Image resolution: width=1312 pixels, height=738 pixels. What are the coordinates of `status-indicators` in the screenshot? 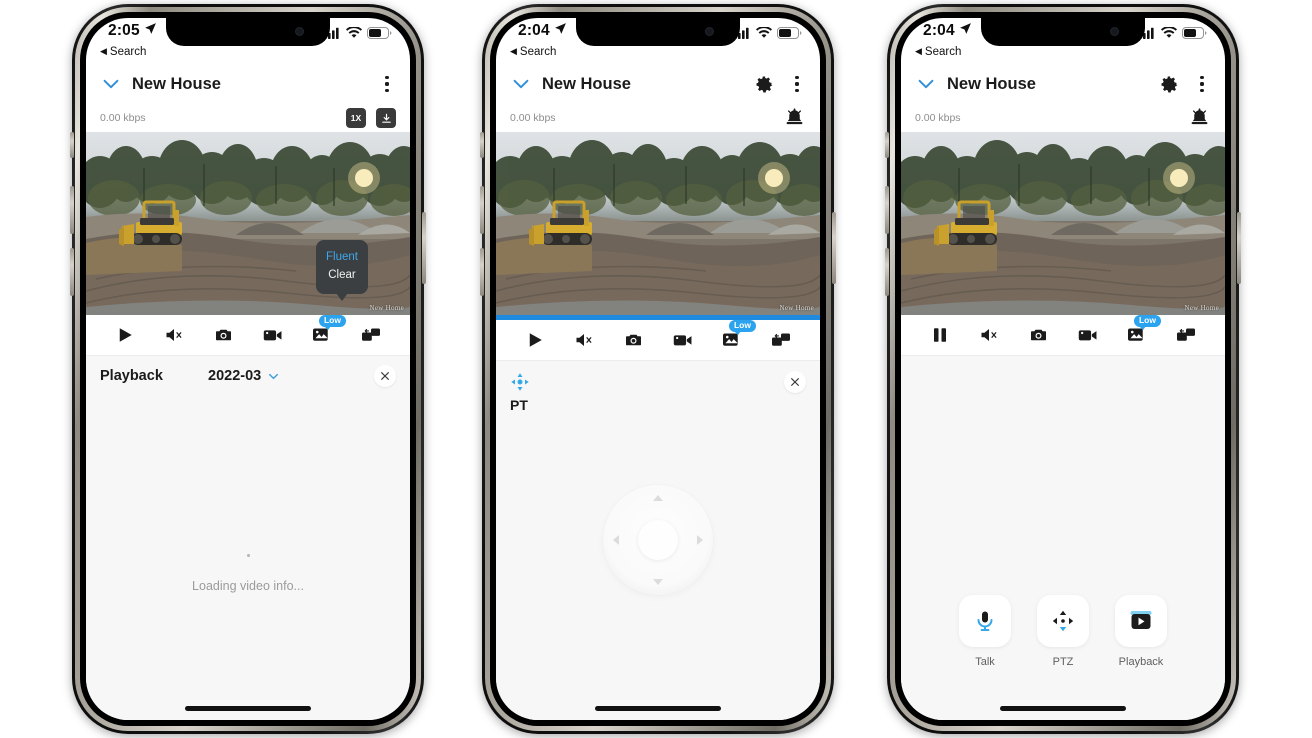 It's located at (1173, 33).